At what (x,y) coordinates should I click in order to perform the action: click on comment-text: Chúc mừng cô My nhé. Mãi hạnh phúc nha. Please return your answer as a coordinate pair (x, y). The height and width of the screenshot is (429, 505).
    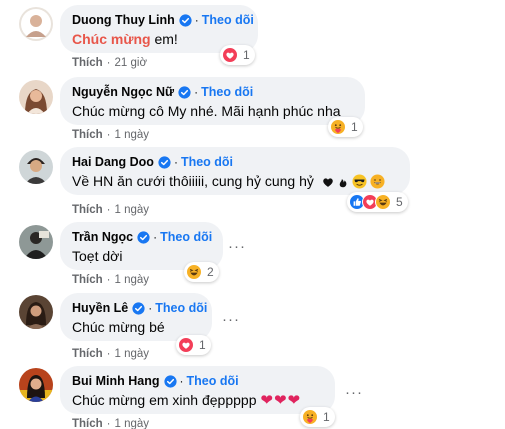
    Looking at the image, I should click on (206, 111).